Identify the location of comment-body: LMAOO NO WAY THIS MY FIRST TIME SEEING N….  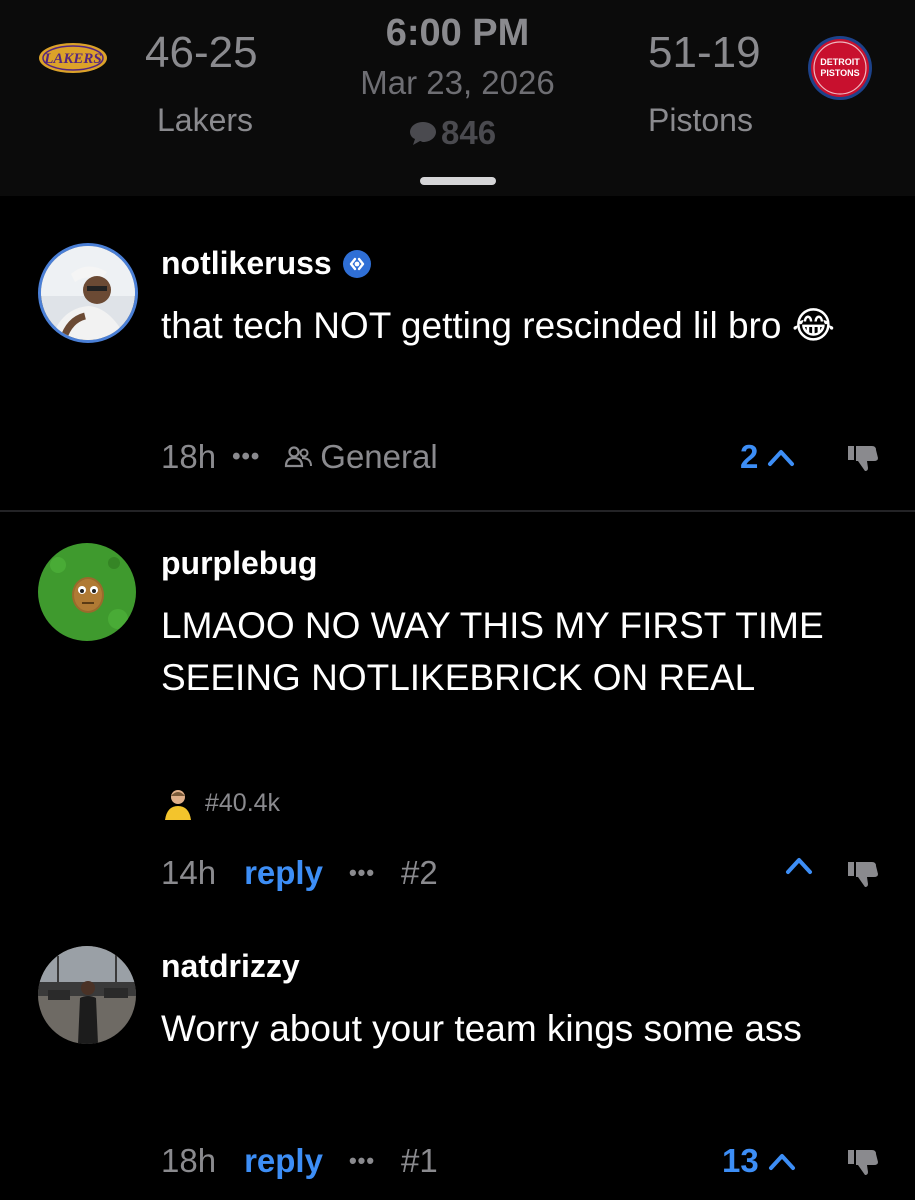
(492, 651).